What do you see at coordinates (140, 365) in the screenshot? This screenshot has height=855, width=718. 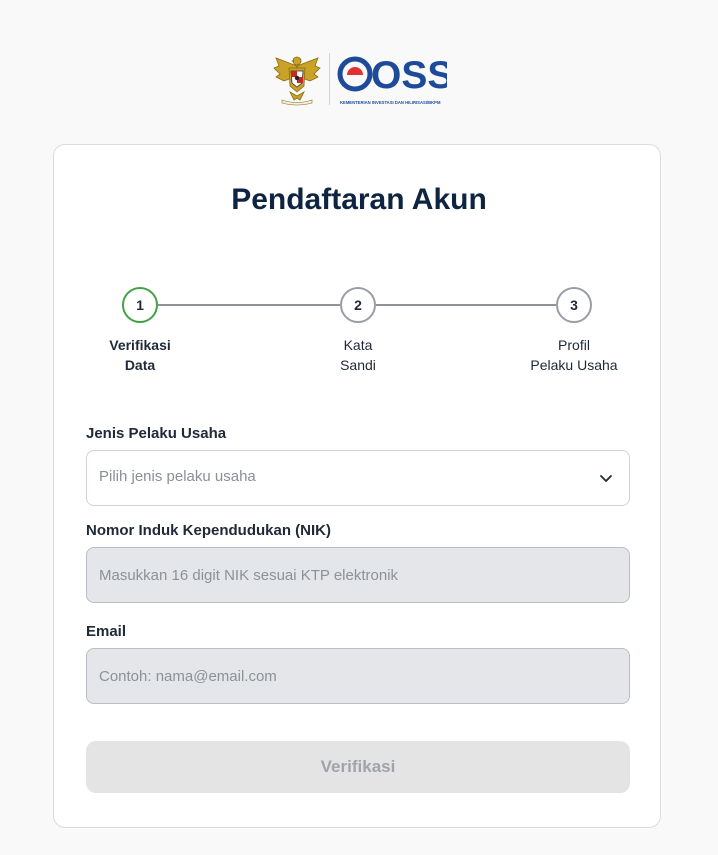 I see `step-1-label-line2: Data` at bounding box center [140, 365].